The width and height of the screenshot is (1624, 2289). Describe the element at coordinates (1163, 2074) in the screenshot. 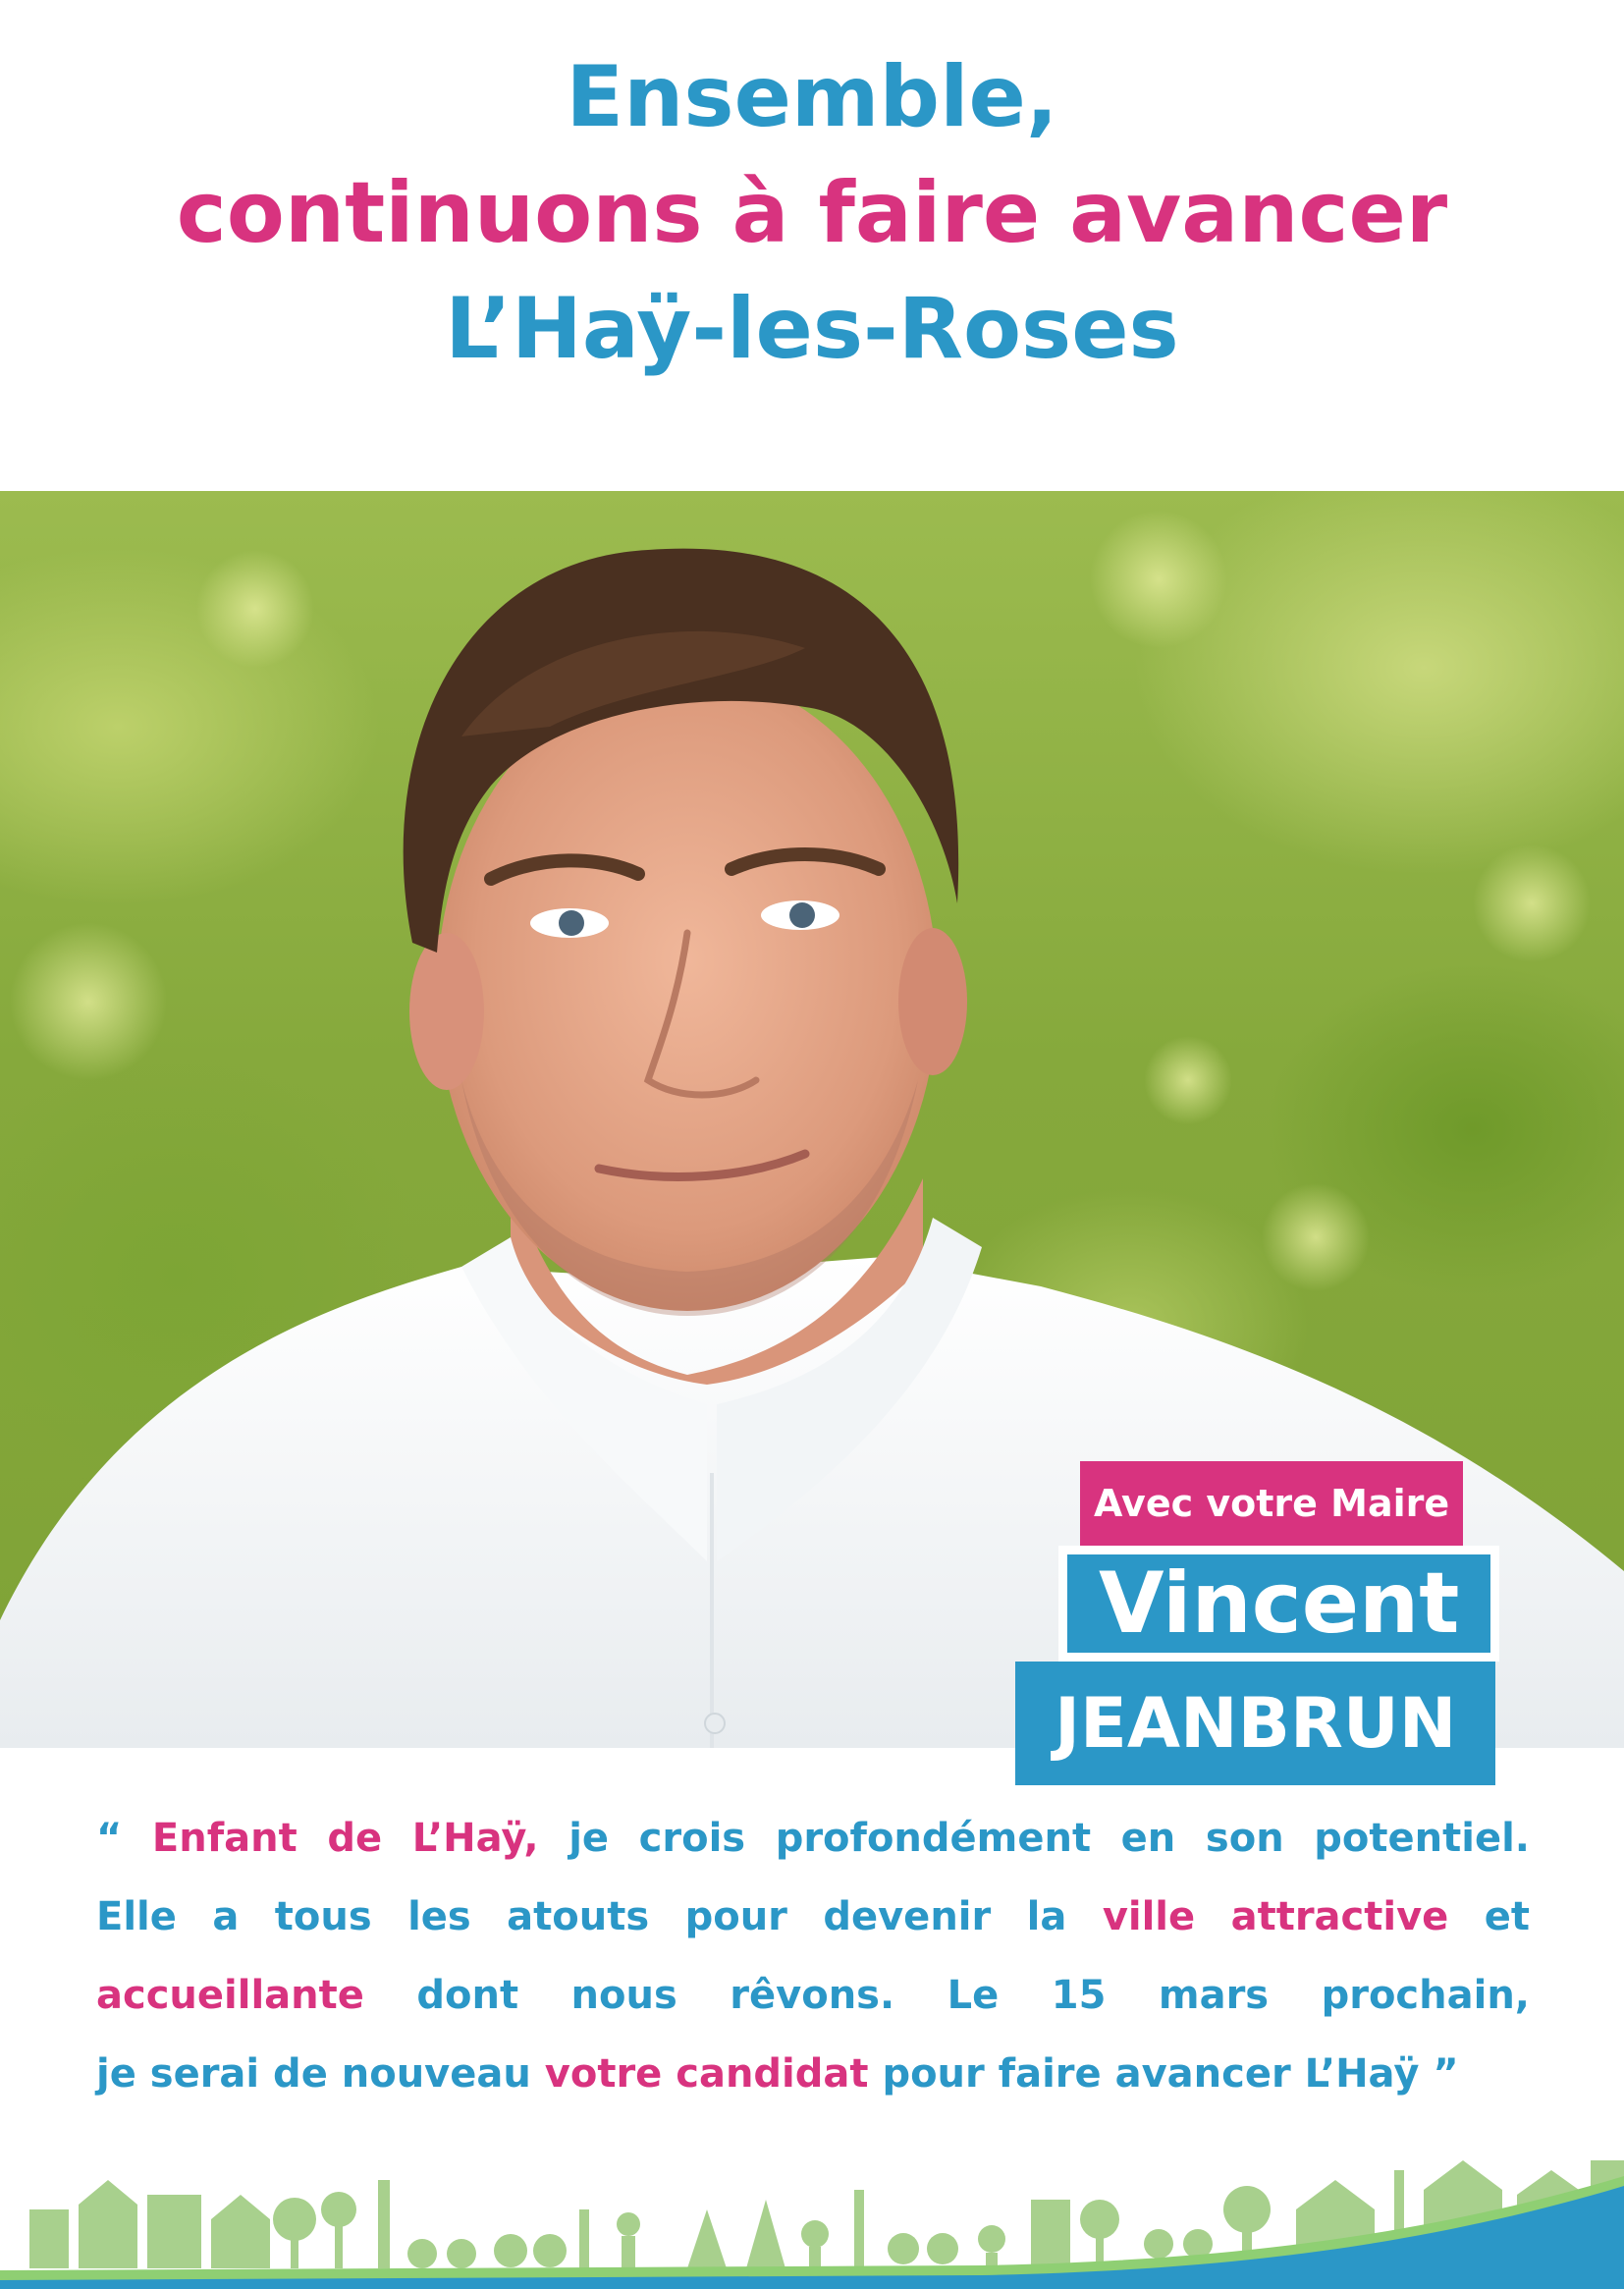

I see `quote-text-4b: pour faire avancer L’Haÿ ”` at that location.